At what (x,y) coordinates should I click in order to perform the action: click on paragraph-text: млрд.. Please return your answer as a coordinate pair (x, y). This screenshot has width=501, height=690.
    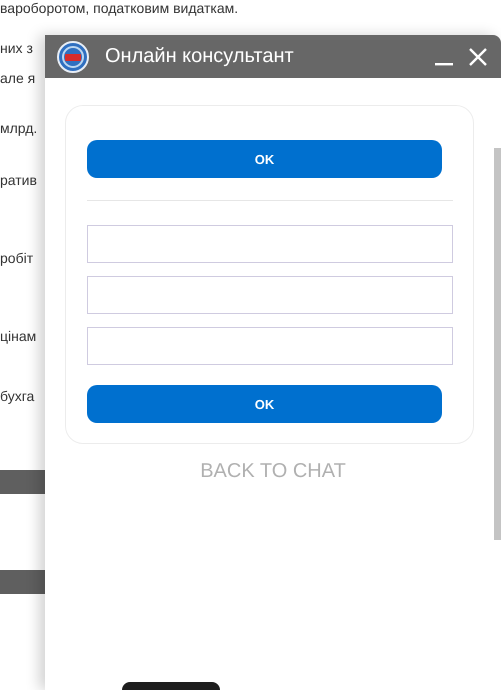
    Looking at the image, I should click on (19, 128).